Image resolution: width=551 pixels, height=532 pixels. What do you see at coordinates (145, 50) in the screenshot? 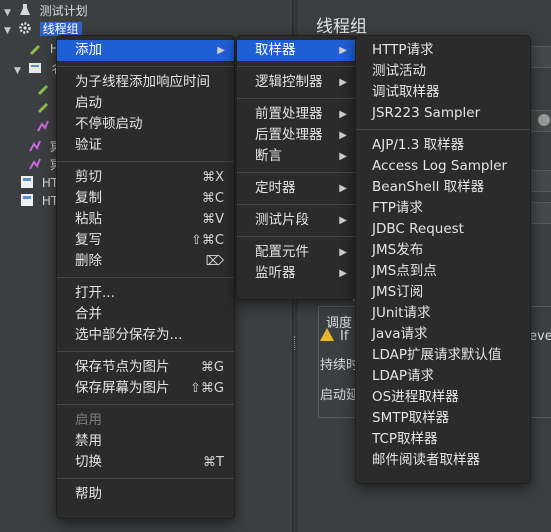
I see `menu-item-add: 添加 ▶` at bounding box center [145, 50].